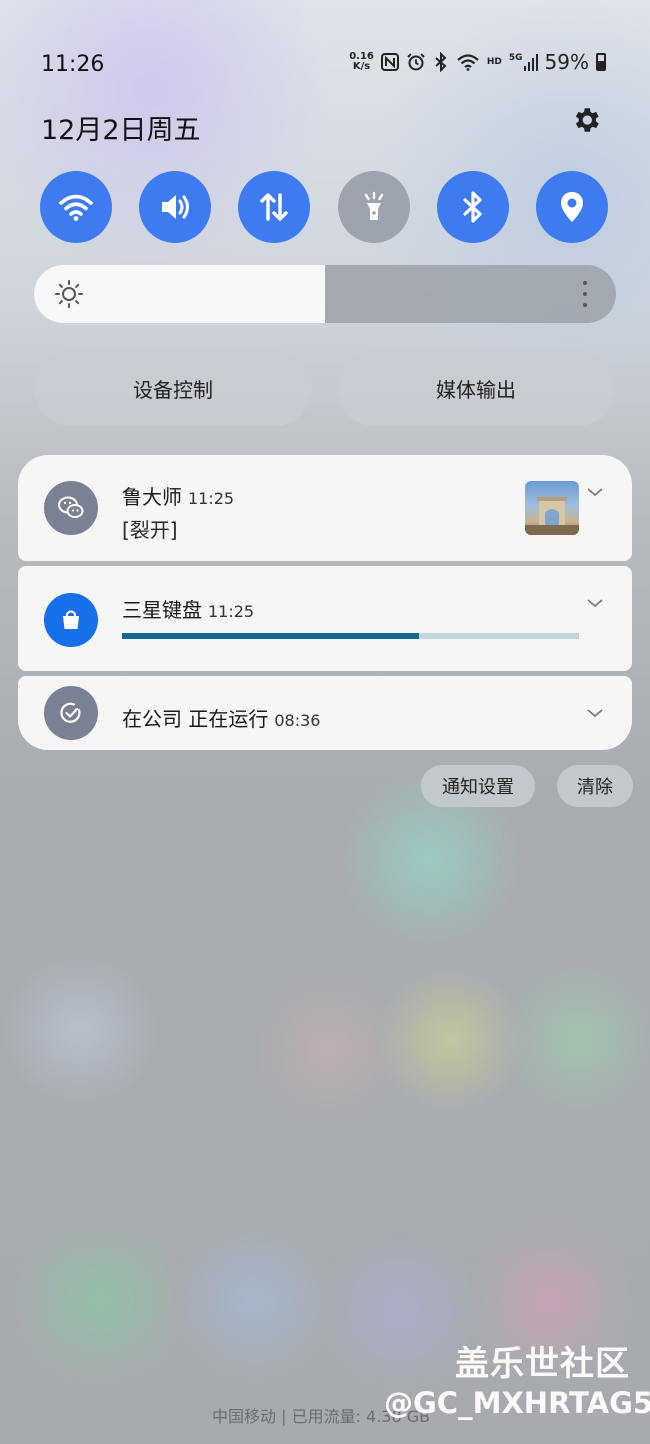 This screenshot has height=1444, width=650. Describe the element at coordinates (552, 508) in the screenshot. I see `notification-thumbnail` at that location.